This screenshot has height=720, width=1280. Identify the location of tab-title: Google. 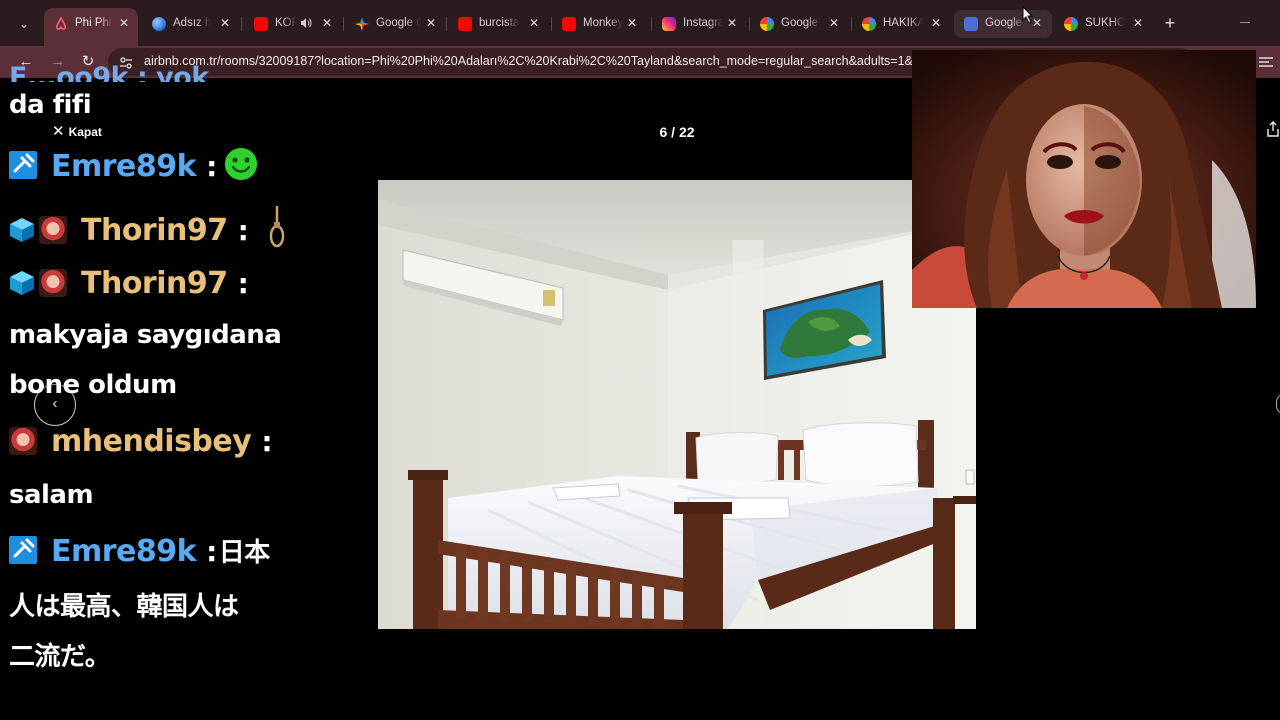
(1005, 23).